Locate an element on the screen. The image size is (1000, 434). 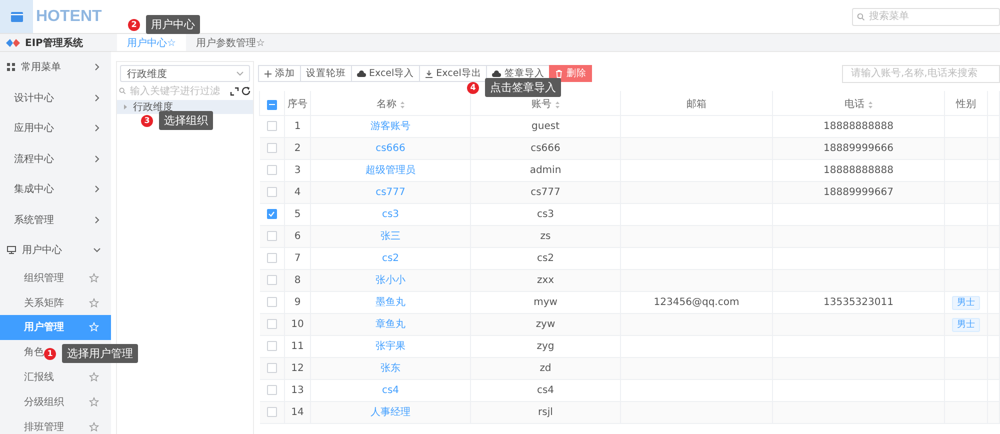
menu-item: 关系矩阵 is located at coordinates (55, 303).